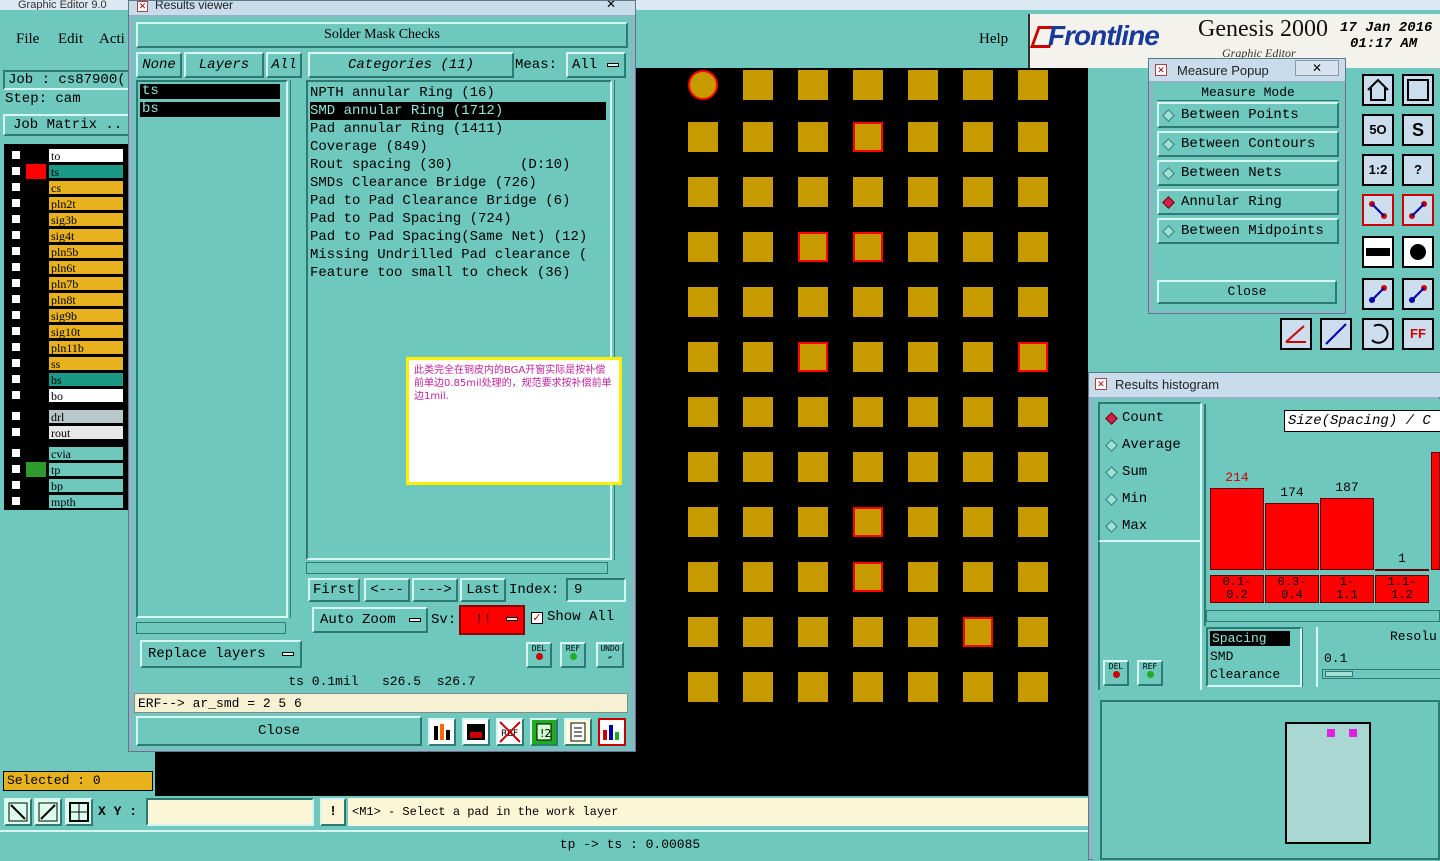  What do you see at coordinates (67, 125) in the screenshot?
I see `job-matrix-button: Job Matrix ..` at bounding box center [67, 125].